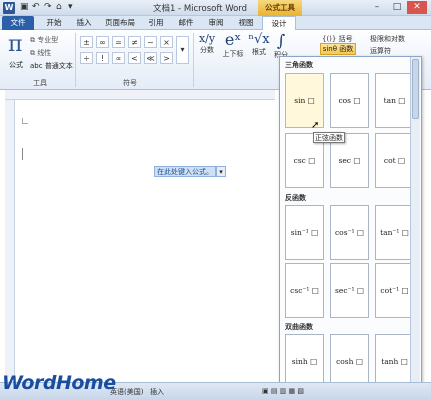 The width and height of the screenshot is (431, 400). What do you see at coordinates (16, 65) in the screenshot?
I see `equation-button-label: 公式` at bounding box center [16, 65].